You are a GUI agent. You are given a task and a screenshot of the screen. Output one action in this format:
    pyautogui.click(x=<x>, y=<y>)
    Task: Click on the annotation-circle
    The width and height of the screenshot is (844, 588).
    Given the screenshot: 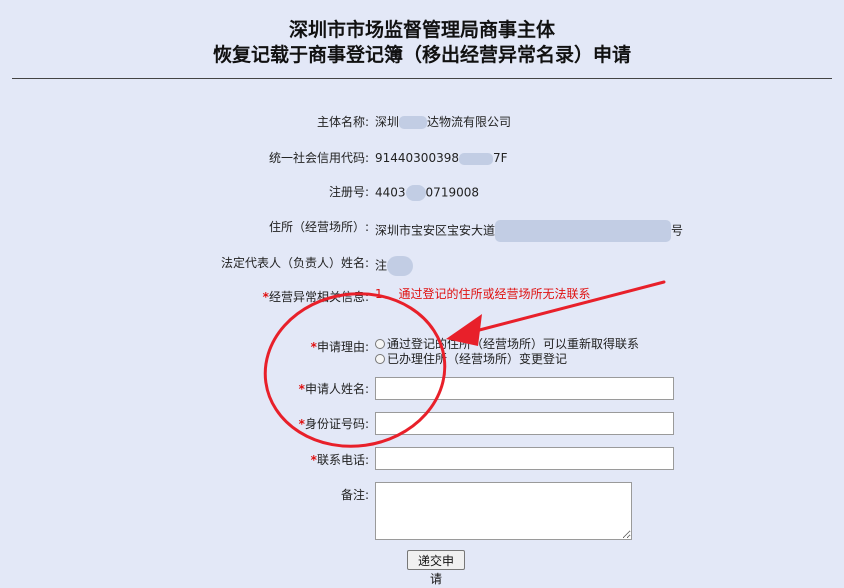 What is the action you would take?
    pyautogui.click(x=355, y=370)
    